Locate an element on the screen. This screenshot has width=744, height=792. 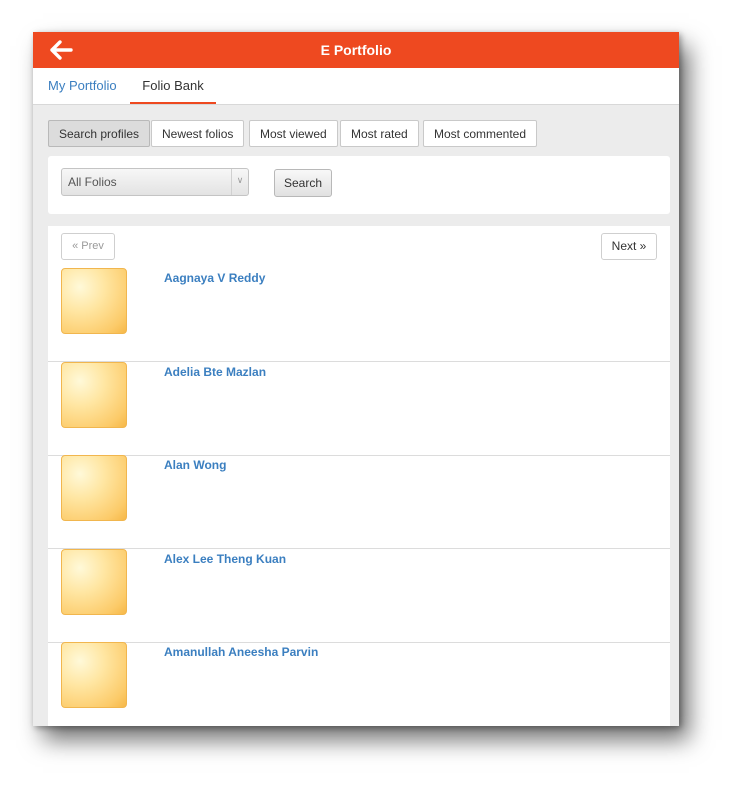
search-panel: All Folios ∨ Search is located at coordinates (359, 185).